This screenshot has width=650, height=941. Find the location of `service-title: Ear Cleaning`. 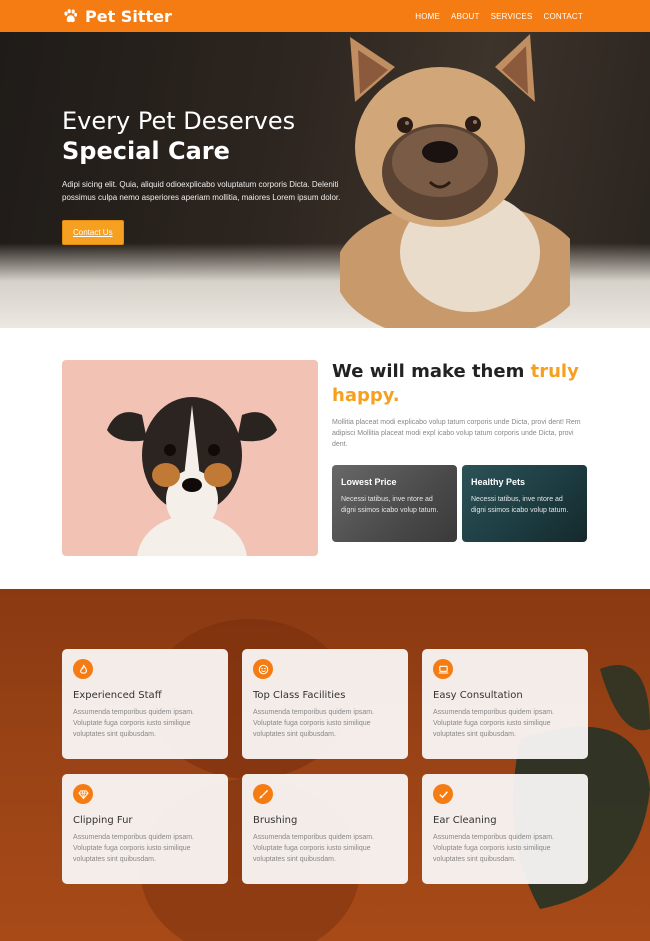

service-title: Ear Cleaning is located at coordinates (465, 820).